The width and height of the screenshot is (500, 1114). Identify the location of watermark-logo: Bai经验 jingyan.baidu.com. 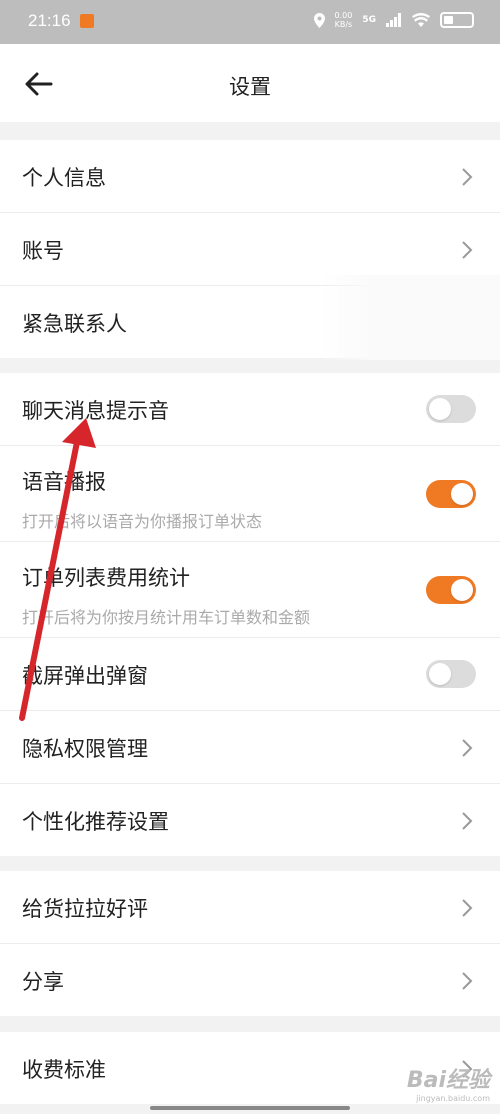
(448, 1082).